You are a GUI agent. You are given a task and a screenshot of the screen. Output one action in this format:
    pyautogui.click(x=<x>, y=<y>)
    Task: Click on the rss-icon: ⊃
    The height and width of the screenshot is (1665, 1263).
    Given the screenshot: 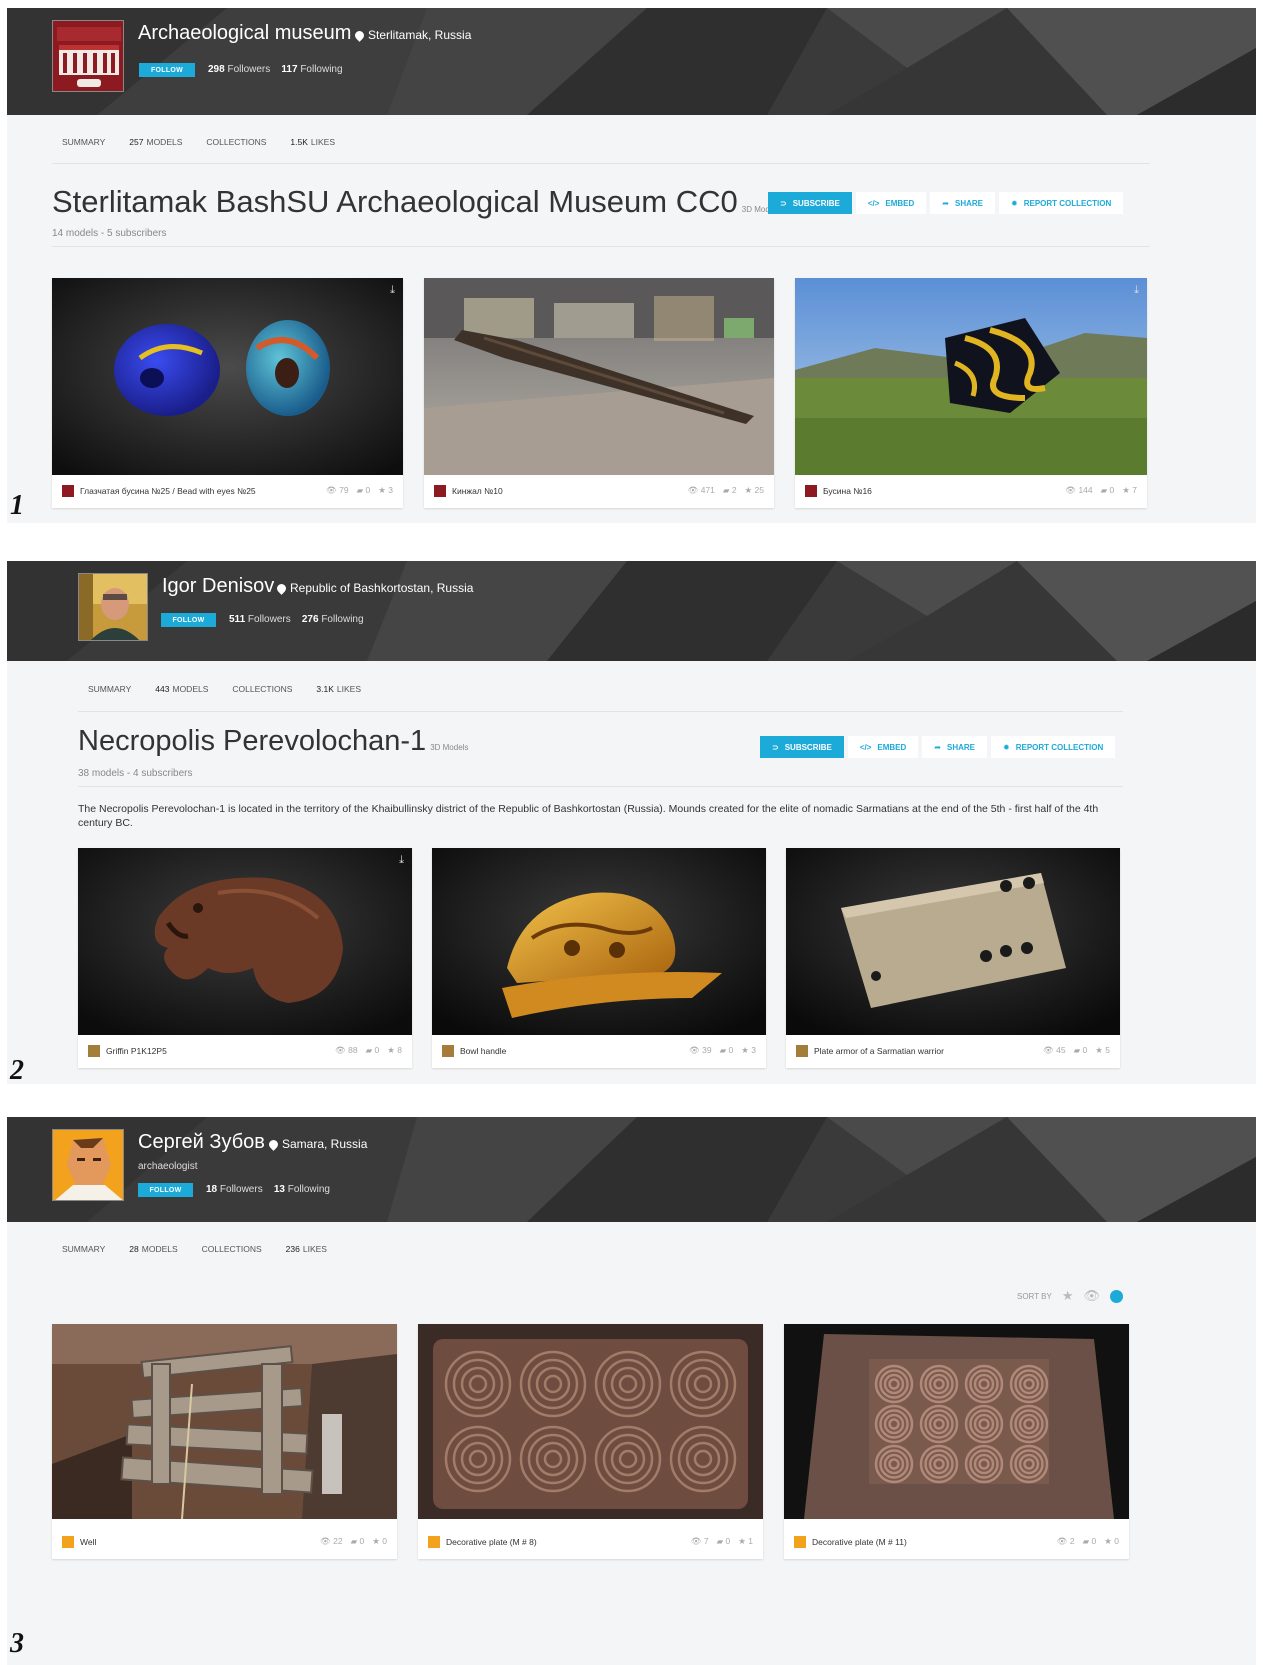 What is the action you would take?
    pyautogui.click(x=775, y=747)
    